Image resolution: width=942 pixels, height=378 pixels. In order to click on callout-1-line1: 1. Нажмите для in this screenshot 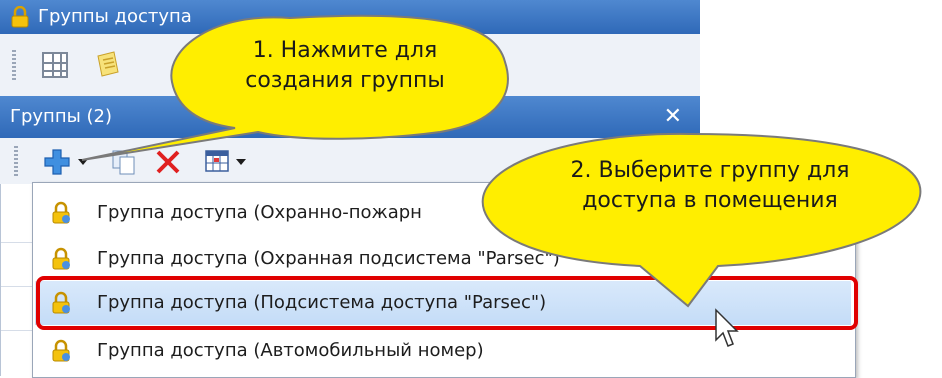, I will do `click(345, 50)`.